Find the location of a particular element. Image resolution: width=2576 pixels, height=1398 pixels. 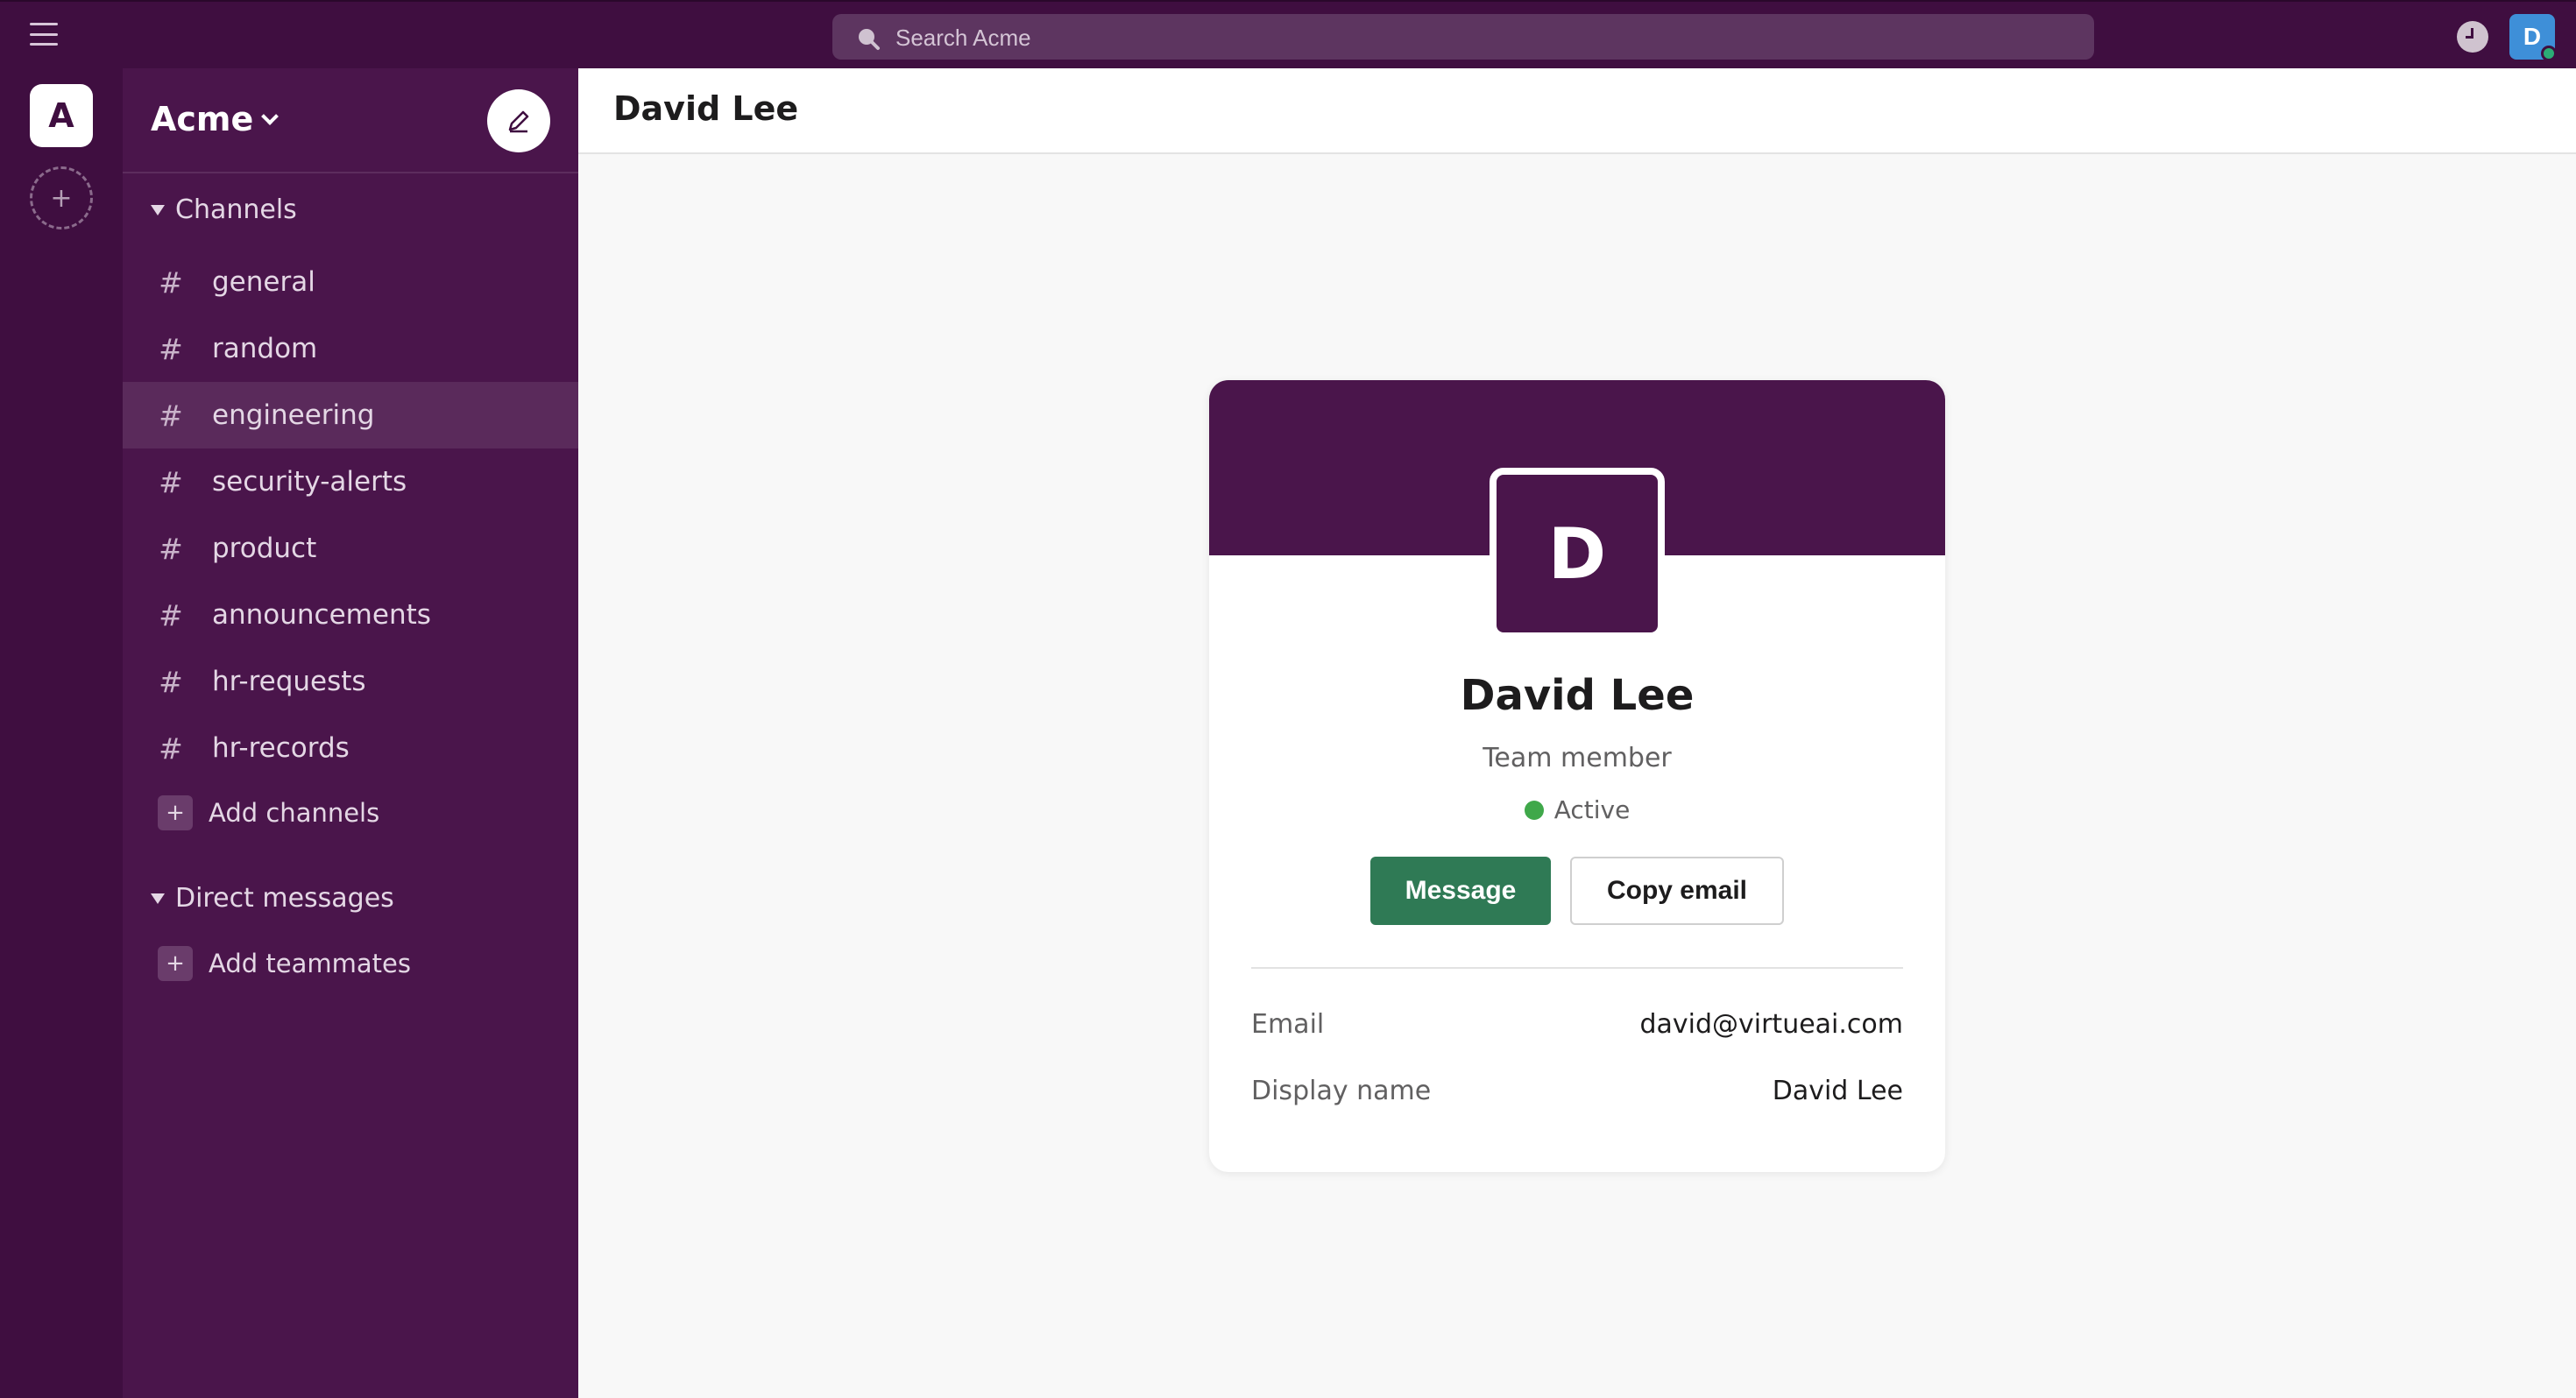

page-title: David Lee is located at coordinates (706, 108).